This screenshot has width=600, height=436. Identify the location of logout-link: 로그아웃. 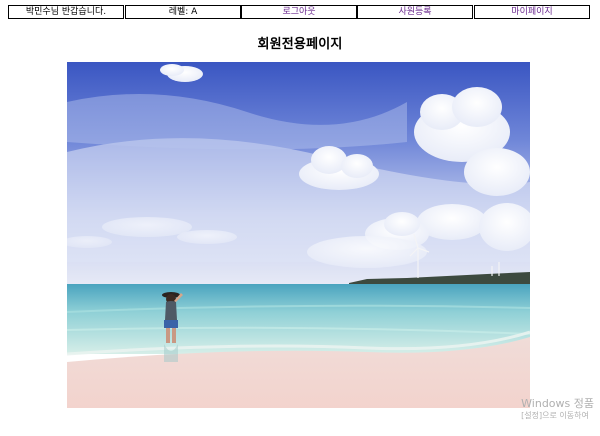
(299, 12).